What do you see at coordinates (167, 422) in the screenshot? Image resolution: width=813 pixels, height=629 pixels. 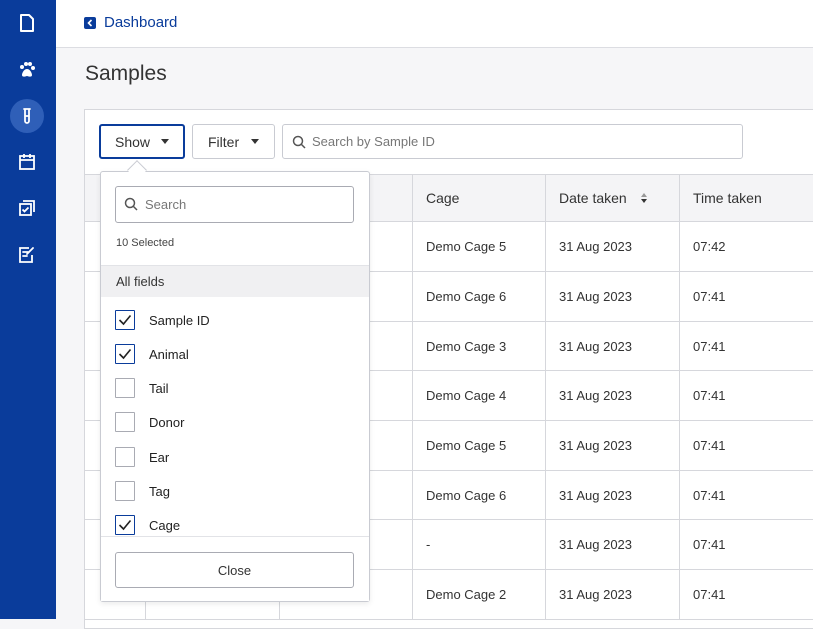 I see `option-label: Donor` at bounding box center [167, 422].